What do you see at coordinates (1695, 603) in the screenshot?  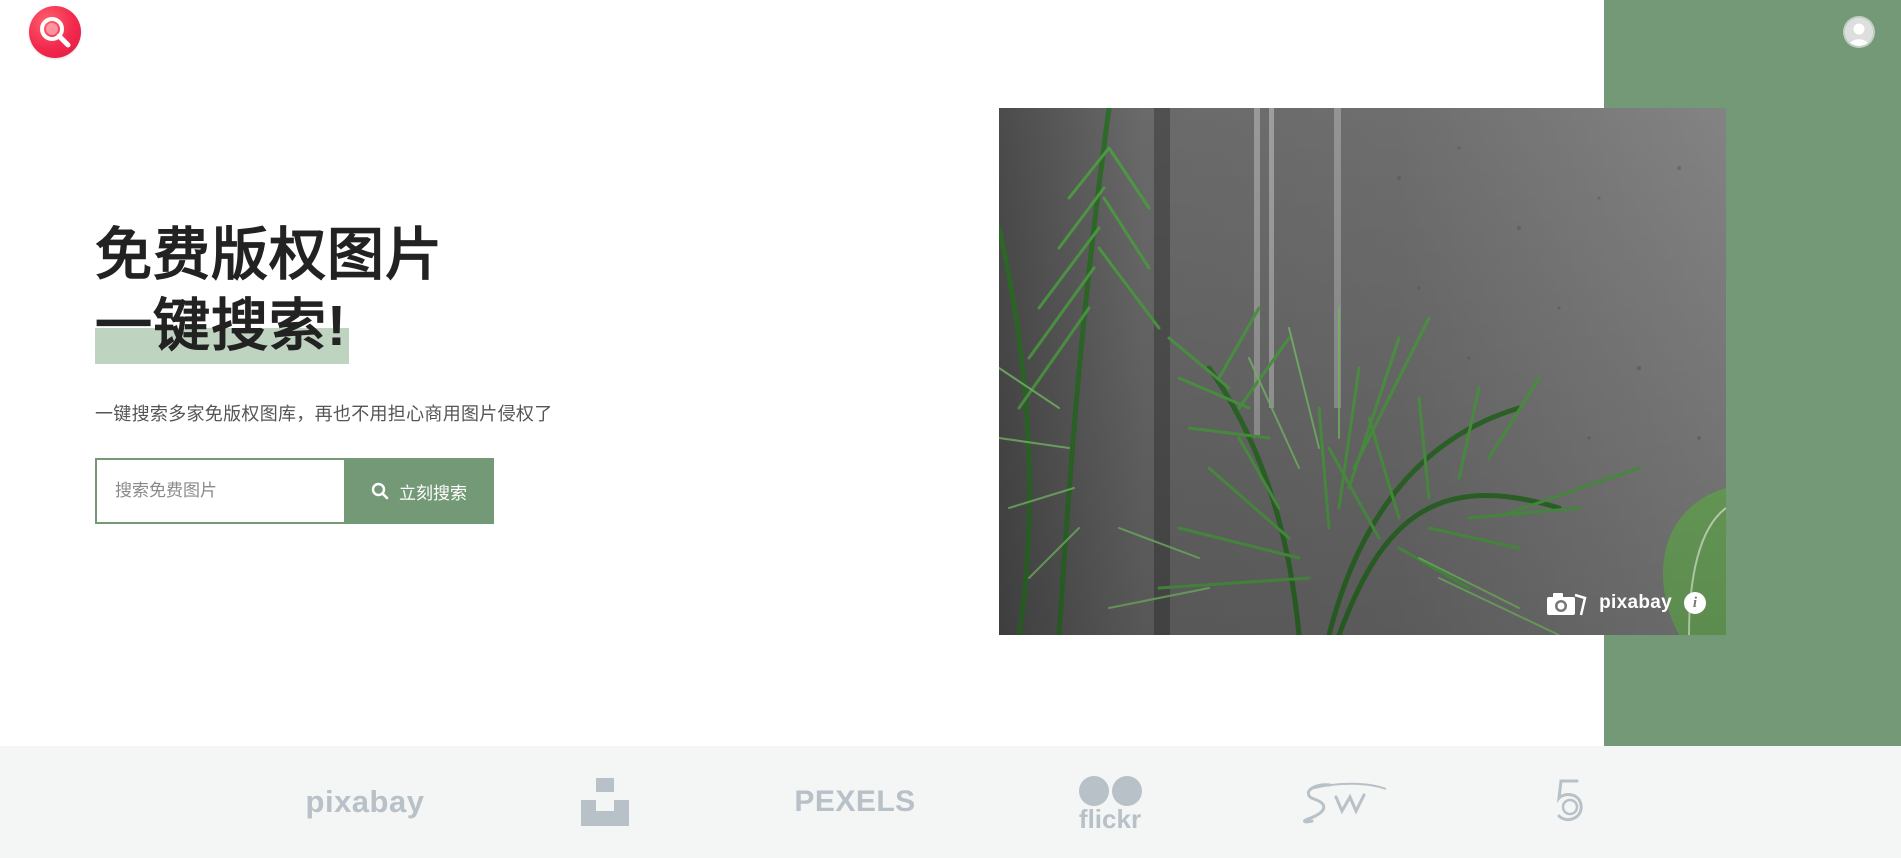 I see `info-icon: i` at bounding box center [1695, 603].